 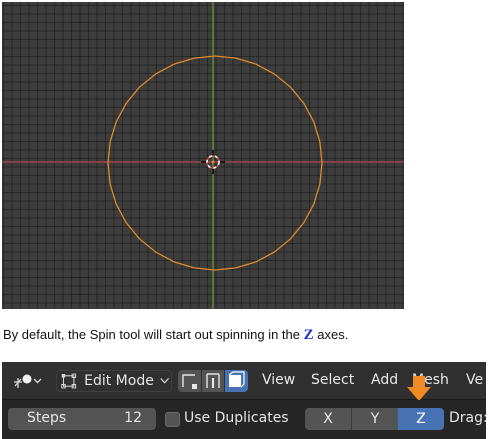 What do you see at coordinates (419, 388) in the screenshot?
I see `orange-down-arrow-icon` at bounding box center [419, 388].